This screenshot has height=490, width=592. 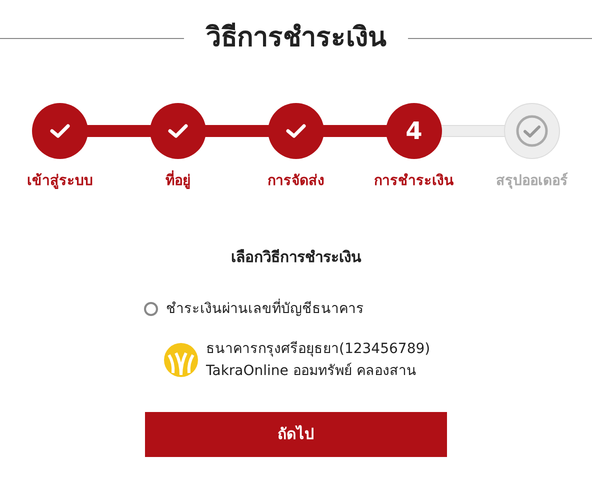 What do you see at coordinates (178, 181) in the screenshot?
I see `step-label: ที่อยู่` at bounding box center [178, 181].